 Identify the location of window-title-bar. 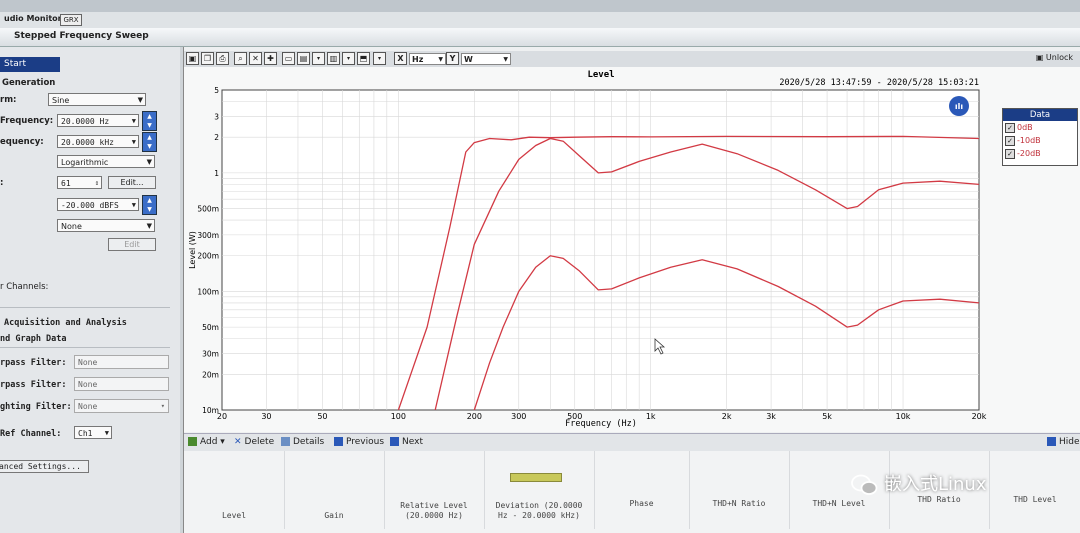
(540, 6).